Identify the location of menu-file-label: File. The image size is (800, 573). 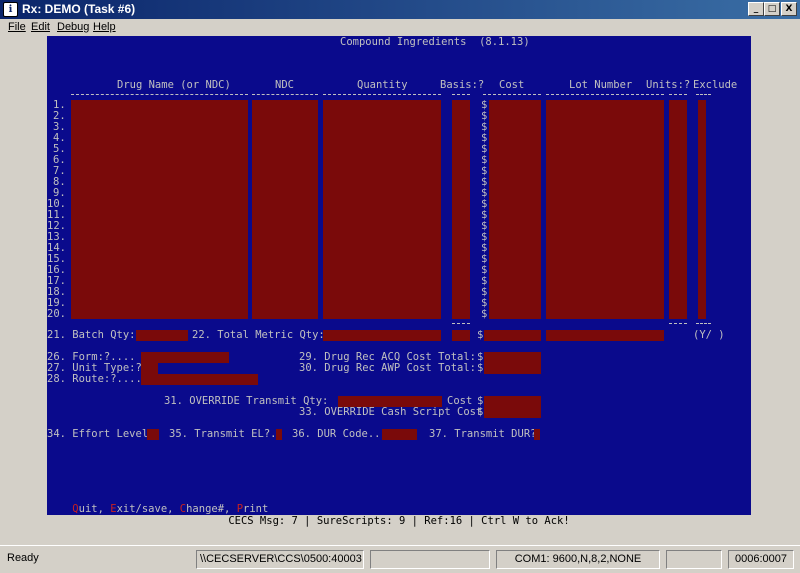
(17, 27).